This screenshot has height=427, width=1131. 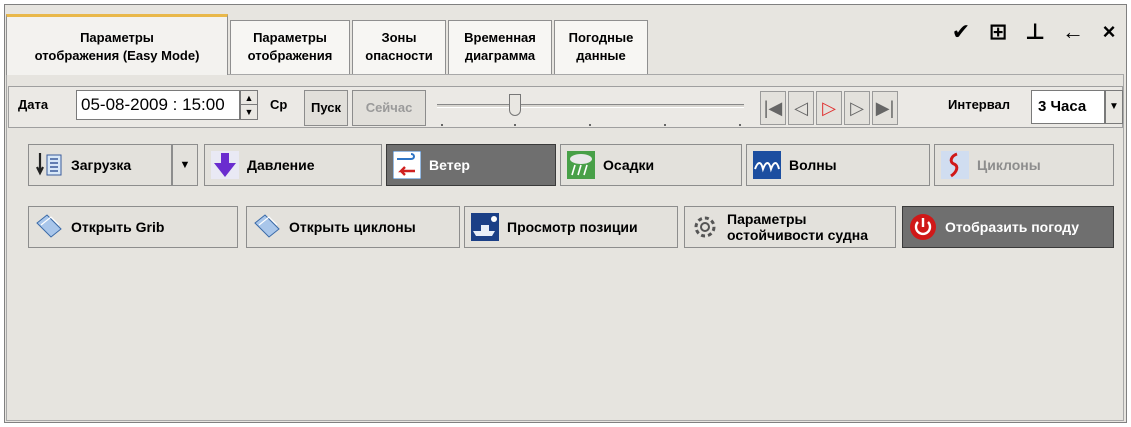 What do you see at coordinates (225, 165) in the screenshot?
I see `pressure-arrow-icon` at bounding box center [225, 165].